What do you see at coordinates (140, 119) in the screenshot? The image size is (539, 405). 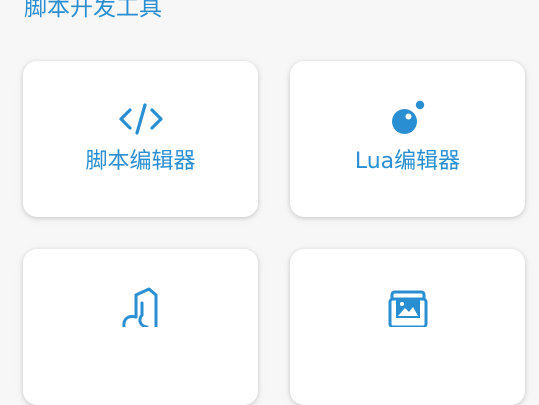 I see `code-icon` at bounding box center [140, 119].